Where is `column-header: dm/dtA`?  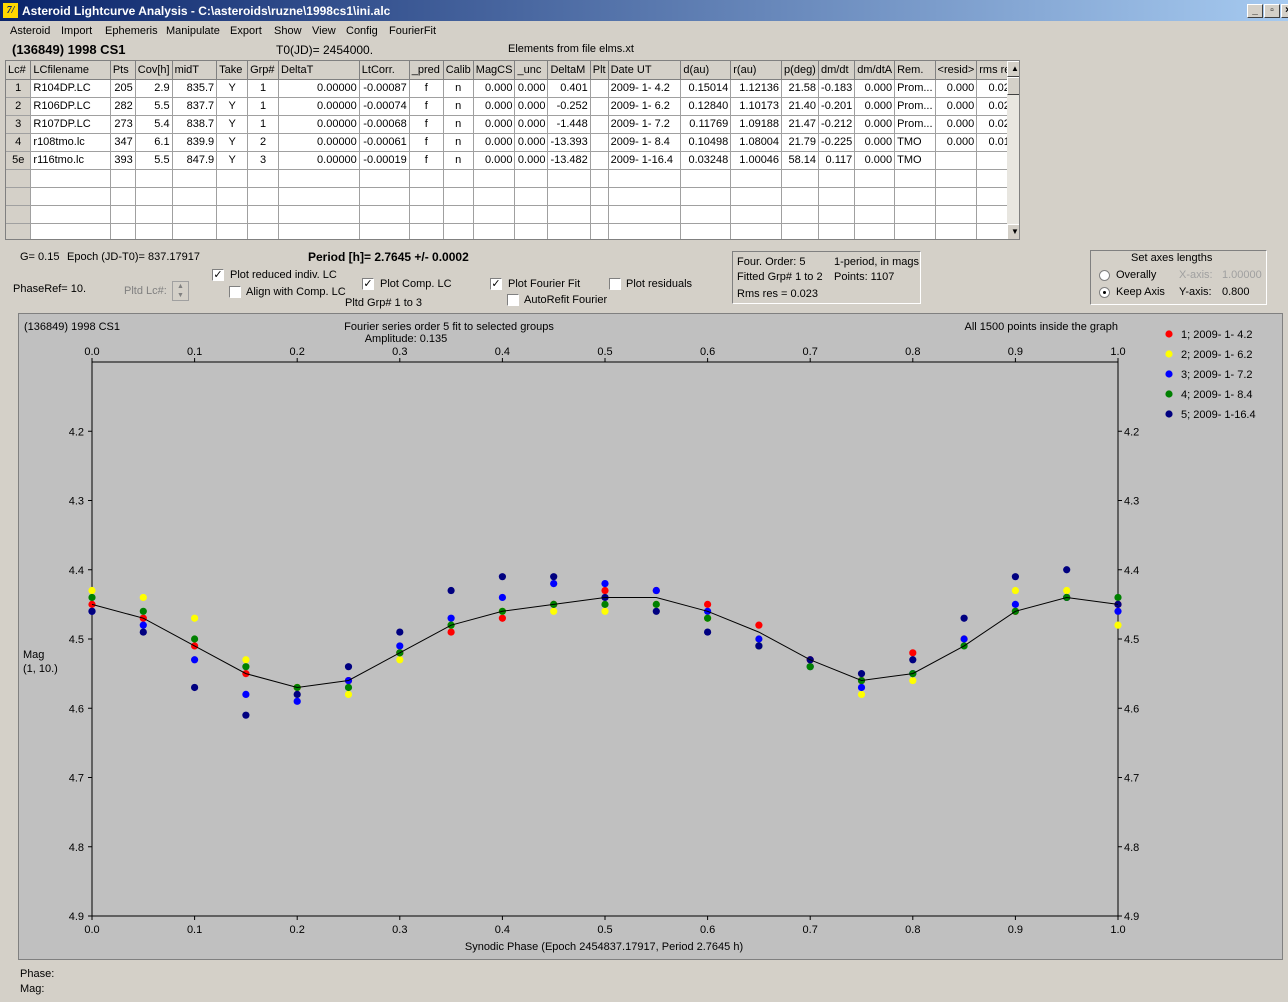 column-header: dm/dtA is located at coordinates (875, 70).